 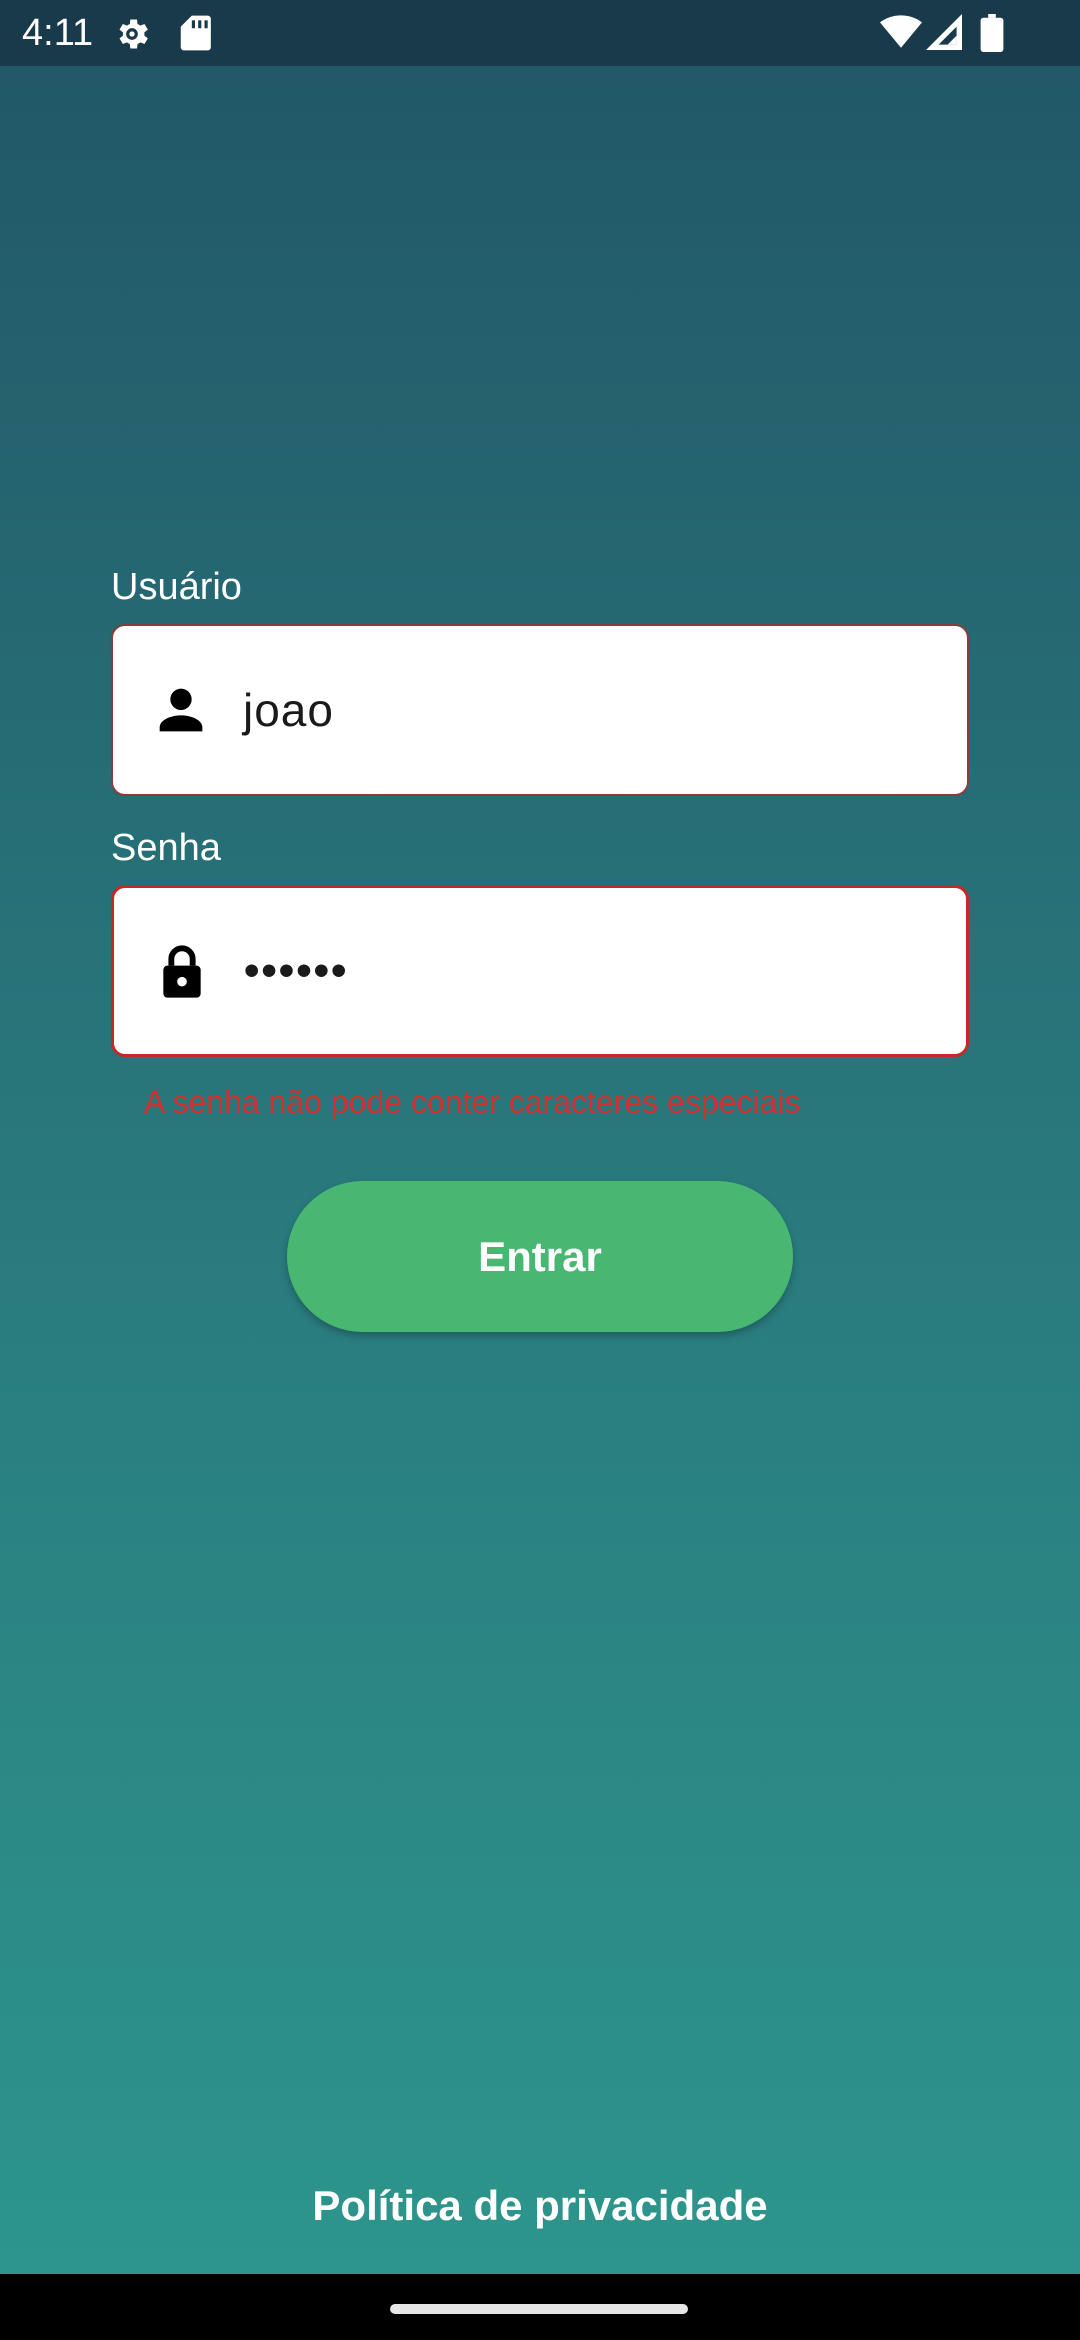 What do you see at coordinates (182, 971) in the screenshot?
I see `lock-icon` at bounding box center [182, 971].